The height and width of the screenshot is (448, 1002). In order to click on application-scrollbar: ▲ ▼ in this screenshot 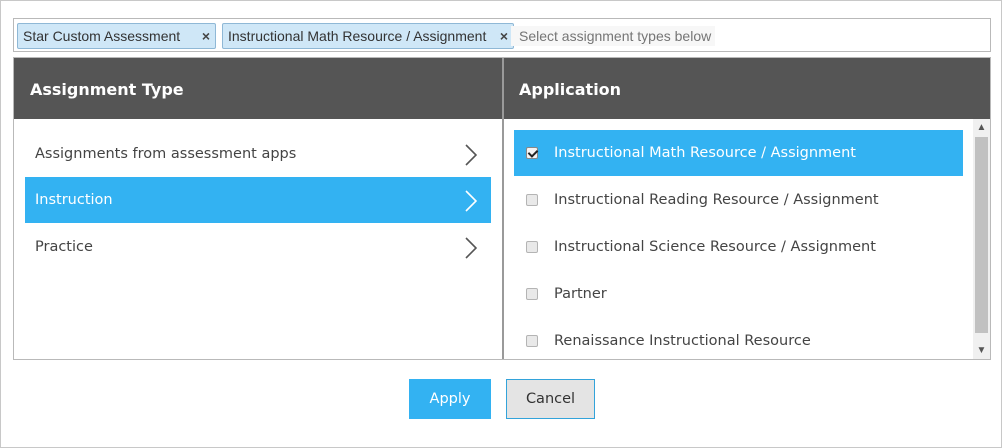, I will do `click(981, 239)`.